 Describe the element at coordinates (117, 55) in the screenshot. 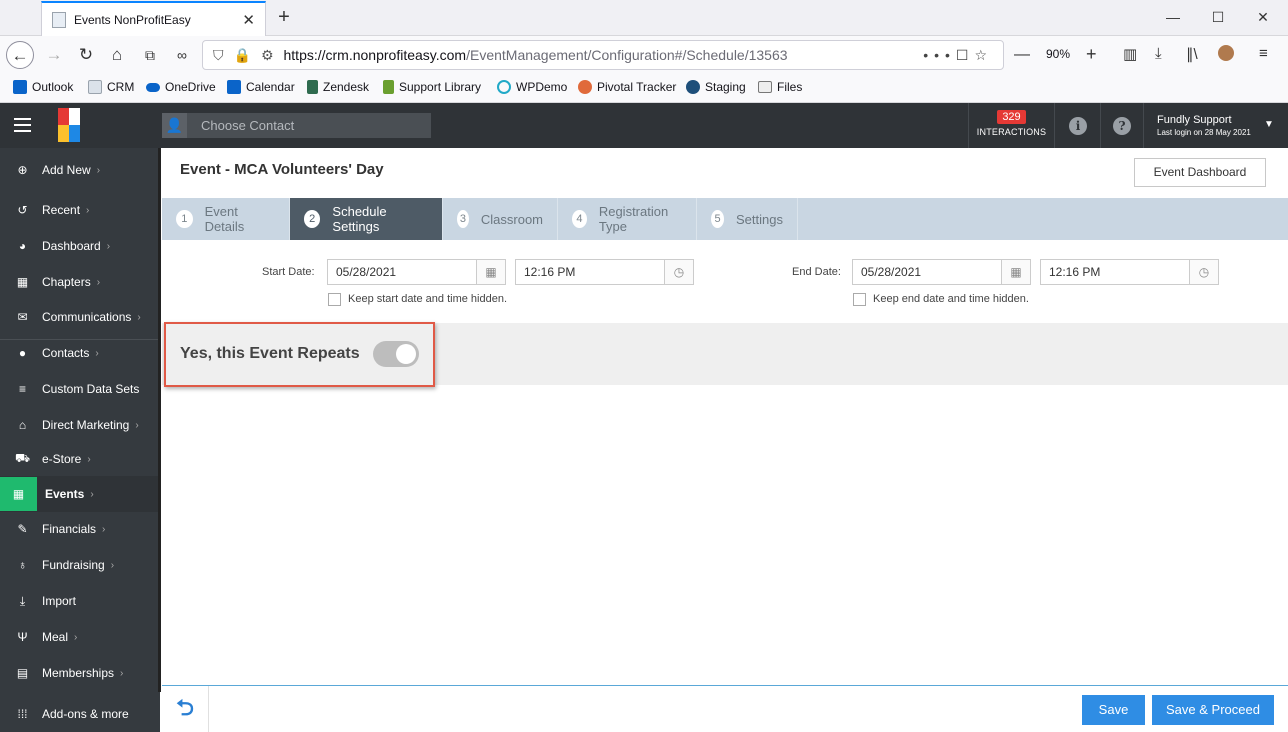

I see `home-button: ⌂` at that location.